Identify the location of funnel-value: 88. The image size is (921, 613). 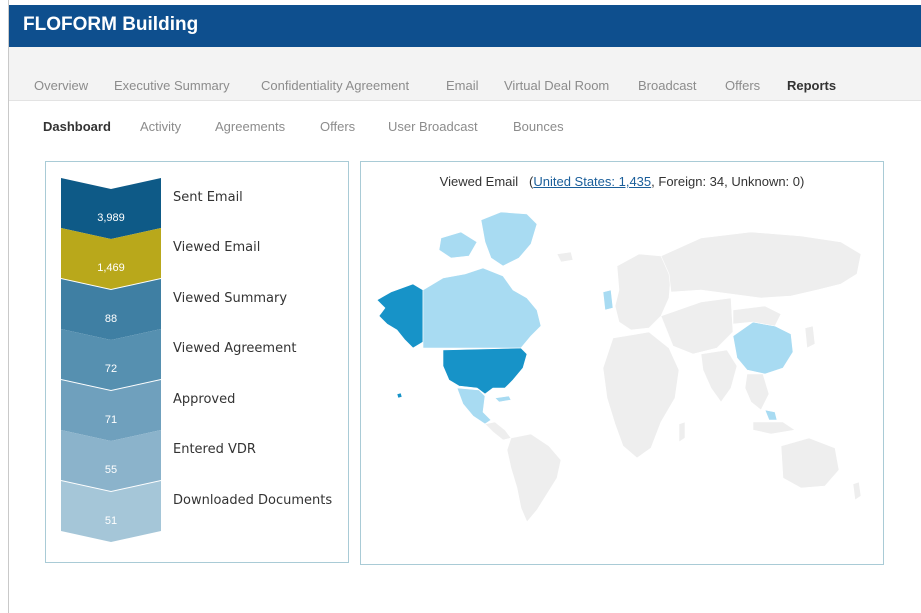
(111, 319).